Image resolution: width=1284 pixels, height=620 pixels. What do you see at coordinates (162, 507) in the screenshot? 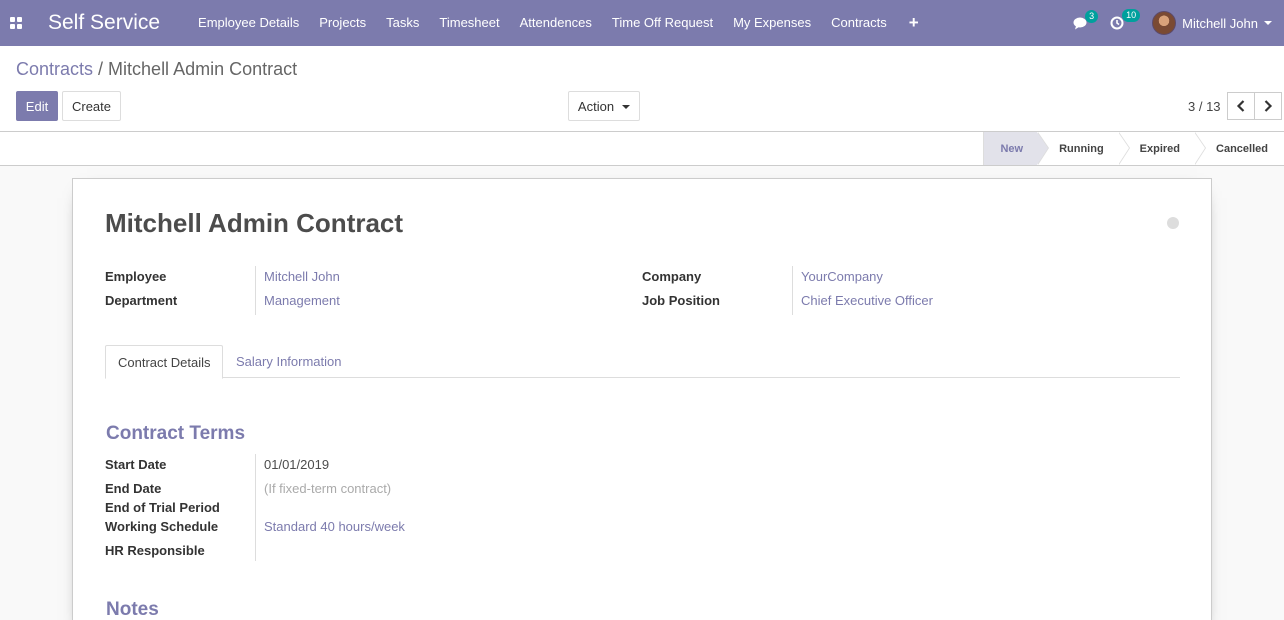
I see `trial-end-label: End of Trial Period` at bounding box center [162, 507].